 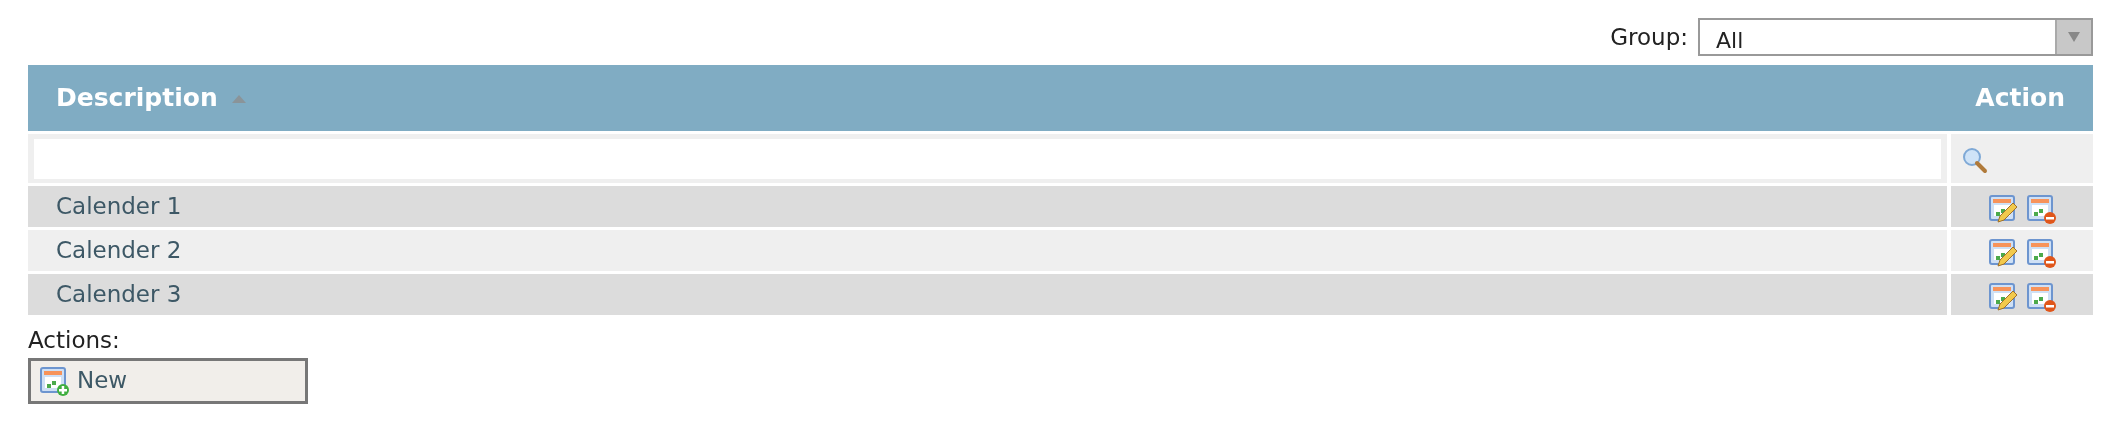 What do you see at coordinates (2074, 37) in the screenshot?
I see `caret-icon` at bounding box center [2074, 37].